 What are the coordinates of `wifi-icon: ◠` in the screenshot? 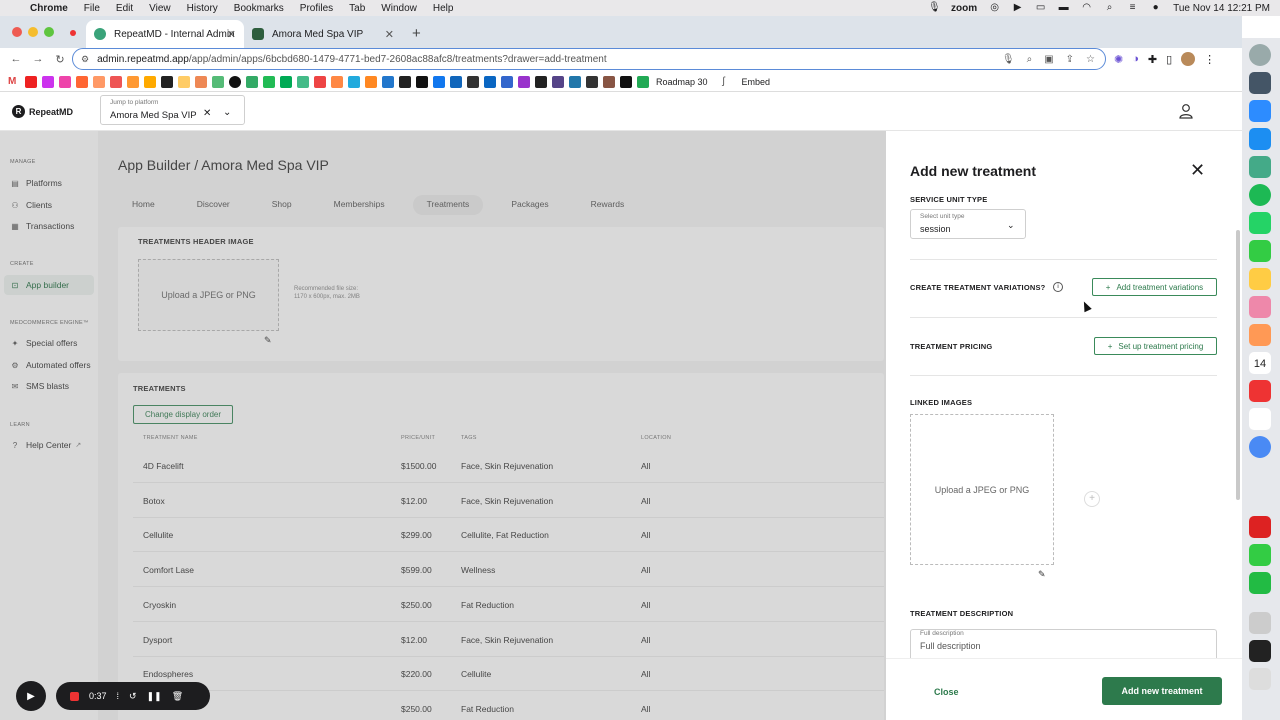 It's located at (1086, 8).